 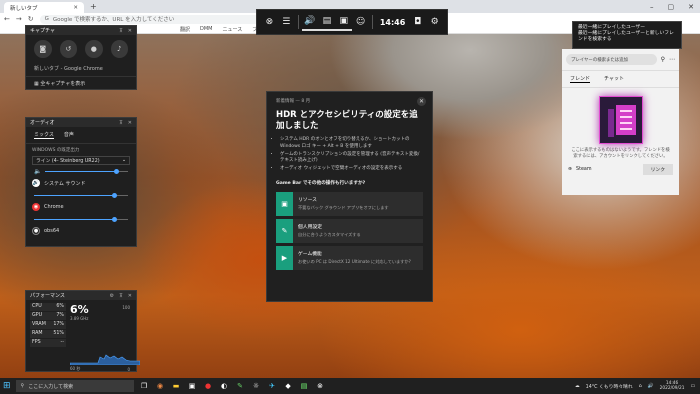 I want to click on audio-header: オーディオ ⊼ ✕, so click(x=81, y=122).